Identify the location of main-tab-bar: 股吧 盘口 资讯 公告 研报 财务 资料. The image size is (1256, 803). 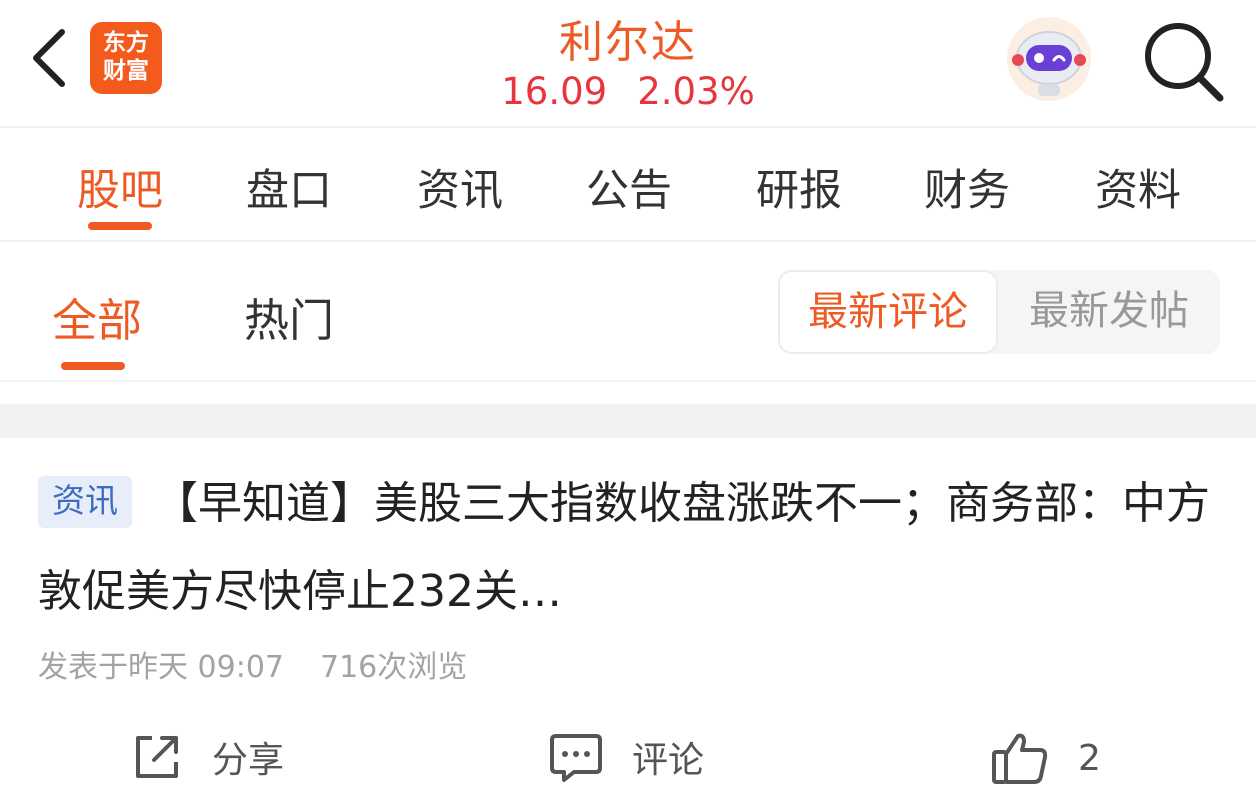
(628, 186).